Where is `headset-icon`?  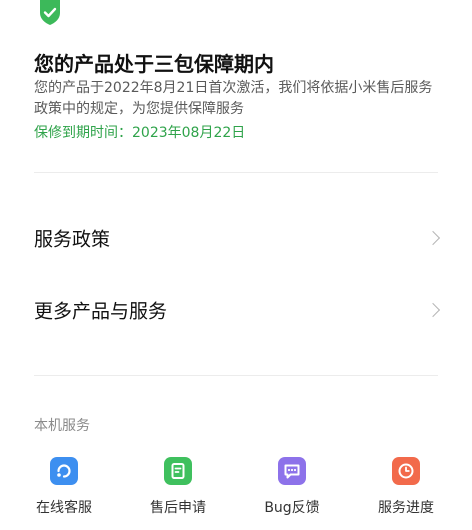
headset-icon is located at coordinates (64, 471).